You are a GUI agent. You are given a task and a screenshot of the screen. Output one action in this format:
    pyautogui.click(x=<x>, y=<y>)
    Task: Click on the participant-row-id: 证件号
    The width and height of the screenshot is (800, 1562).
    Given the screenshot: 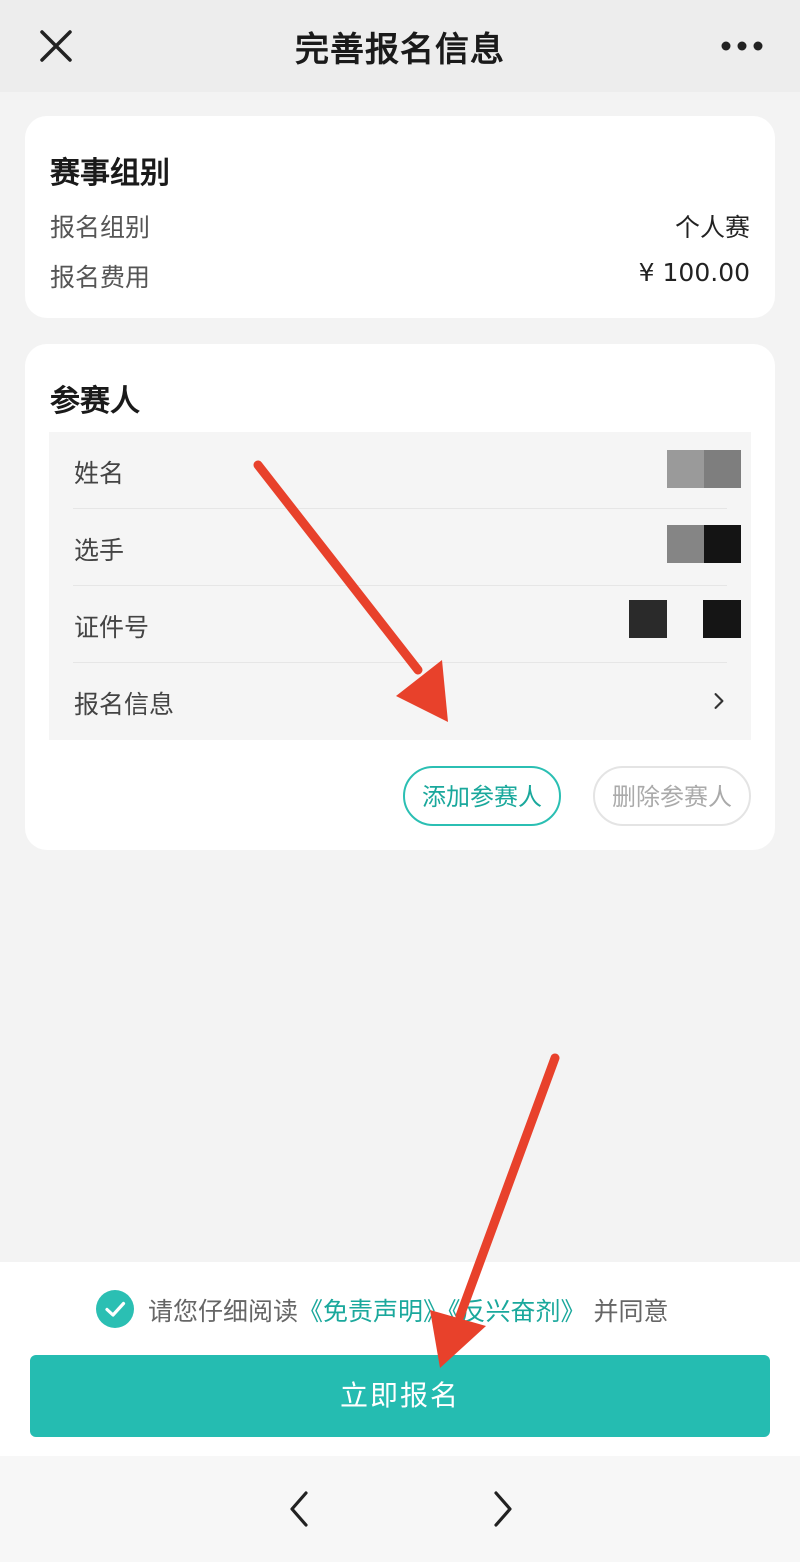 What is the action you would take?
    pyautogui.click(x=400, y=624)
    